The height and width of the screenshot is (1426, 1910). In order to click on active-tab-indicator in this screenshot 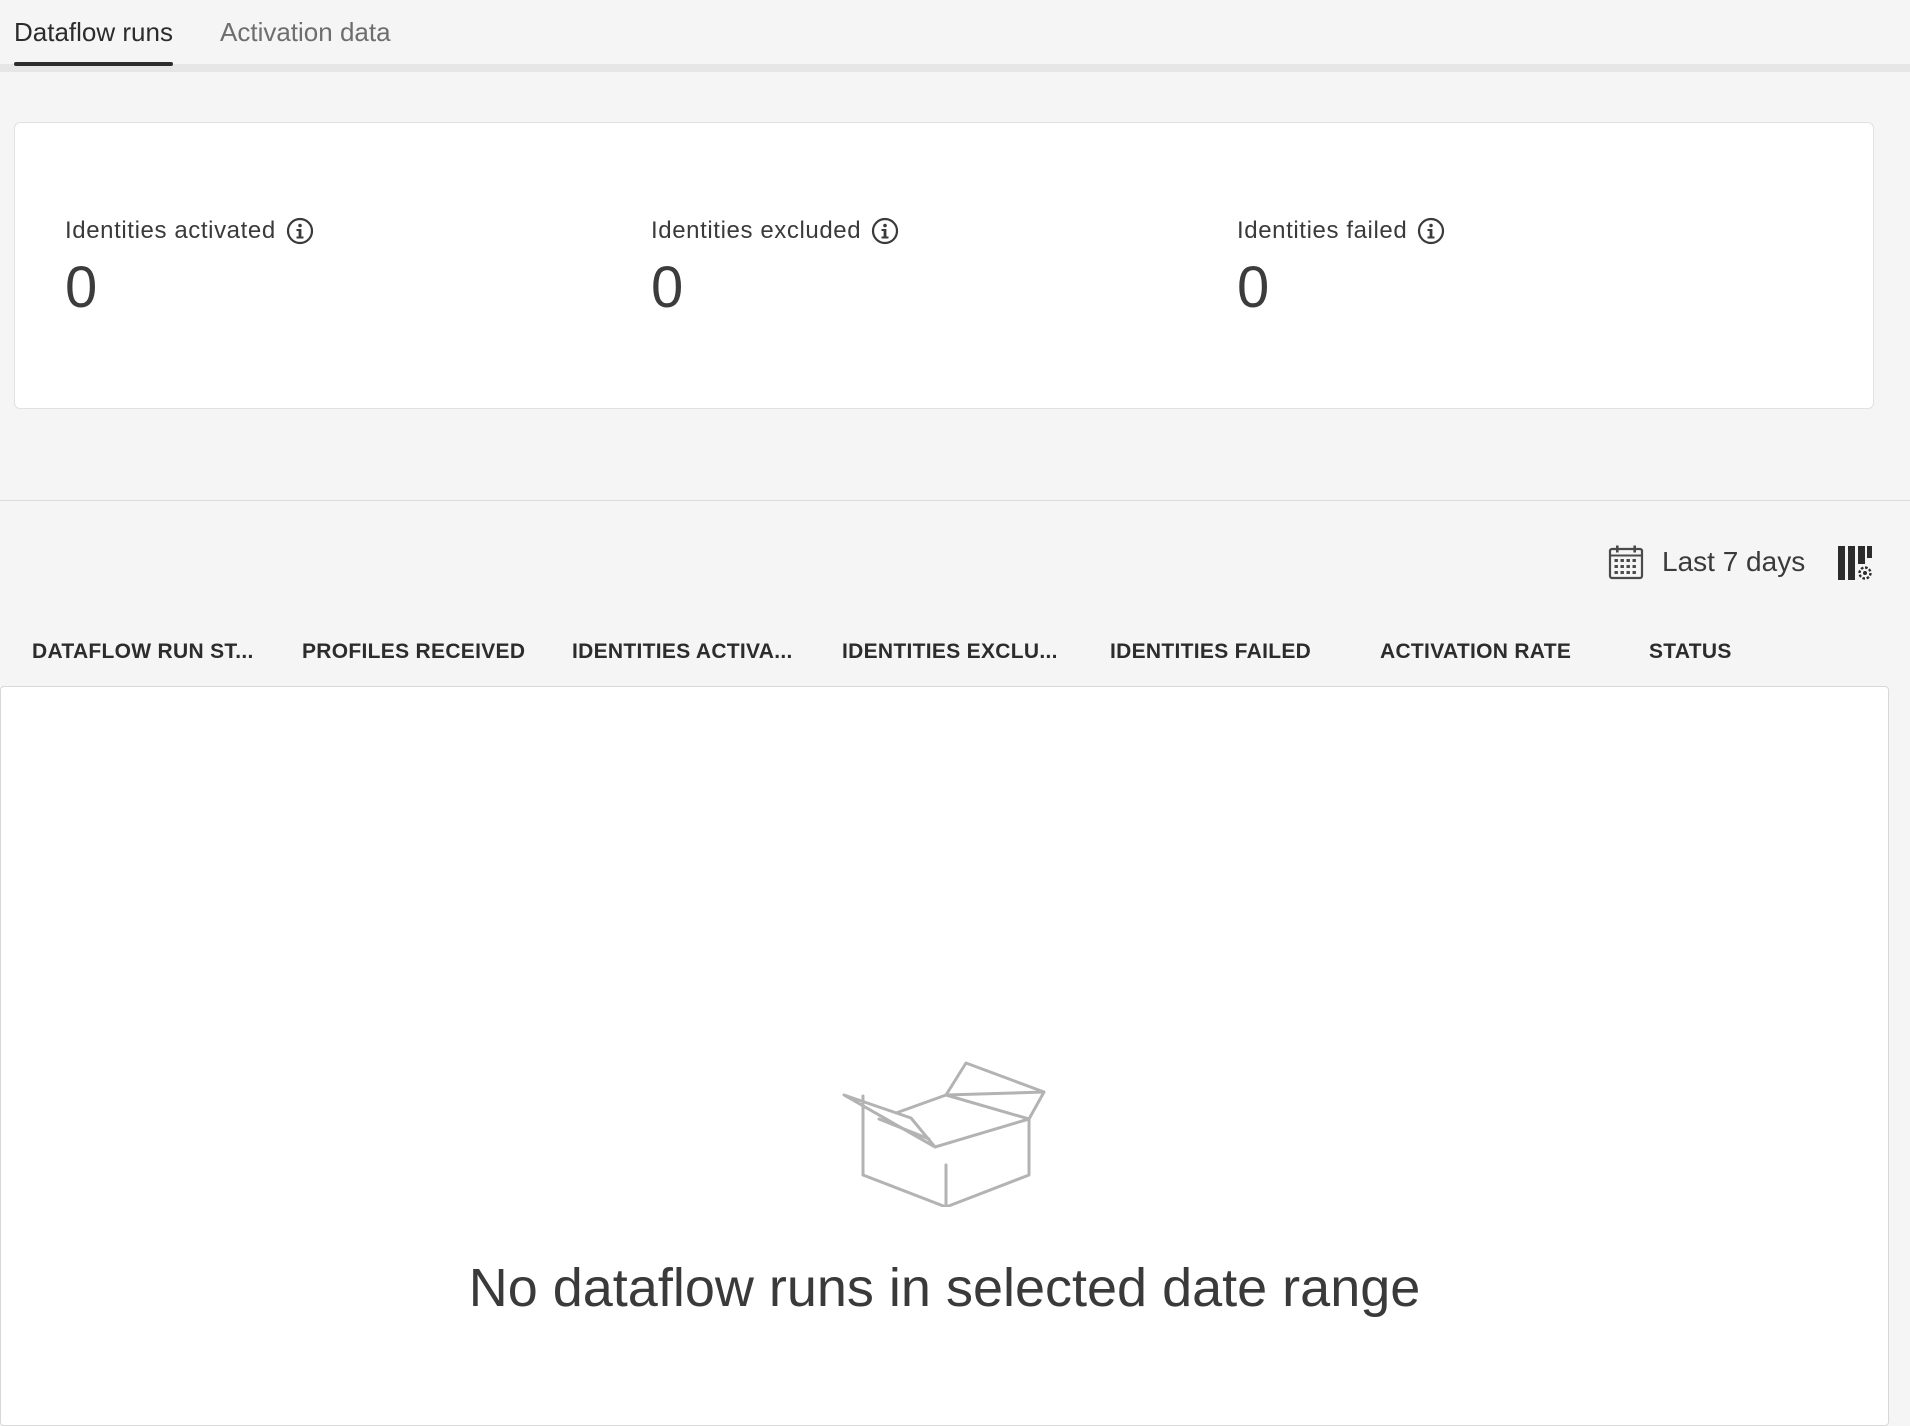, I will do `click(93, 64)`.